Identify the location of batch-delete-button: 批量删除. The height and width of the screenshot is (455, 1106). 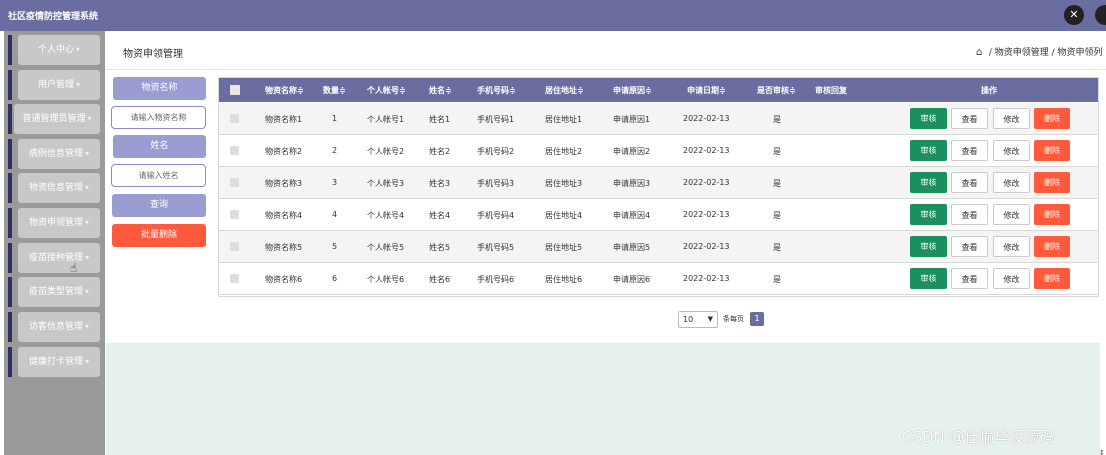
(159, 235).